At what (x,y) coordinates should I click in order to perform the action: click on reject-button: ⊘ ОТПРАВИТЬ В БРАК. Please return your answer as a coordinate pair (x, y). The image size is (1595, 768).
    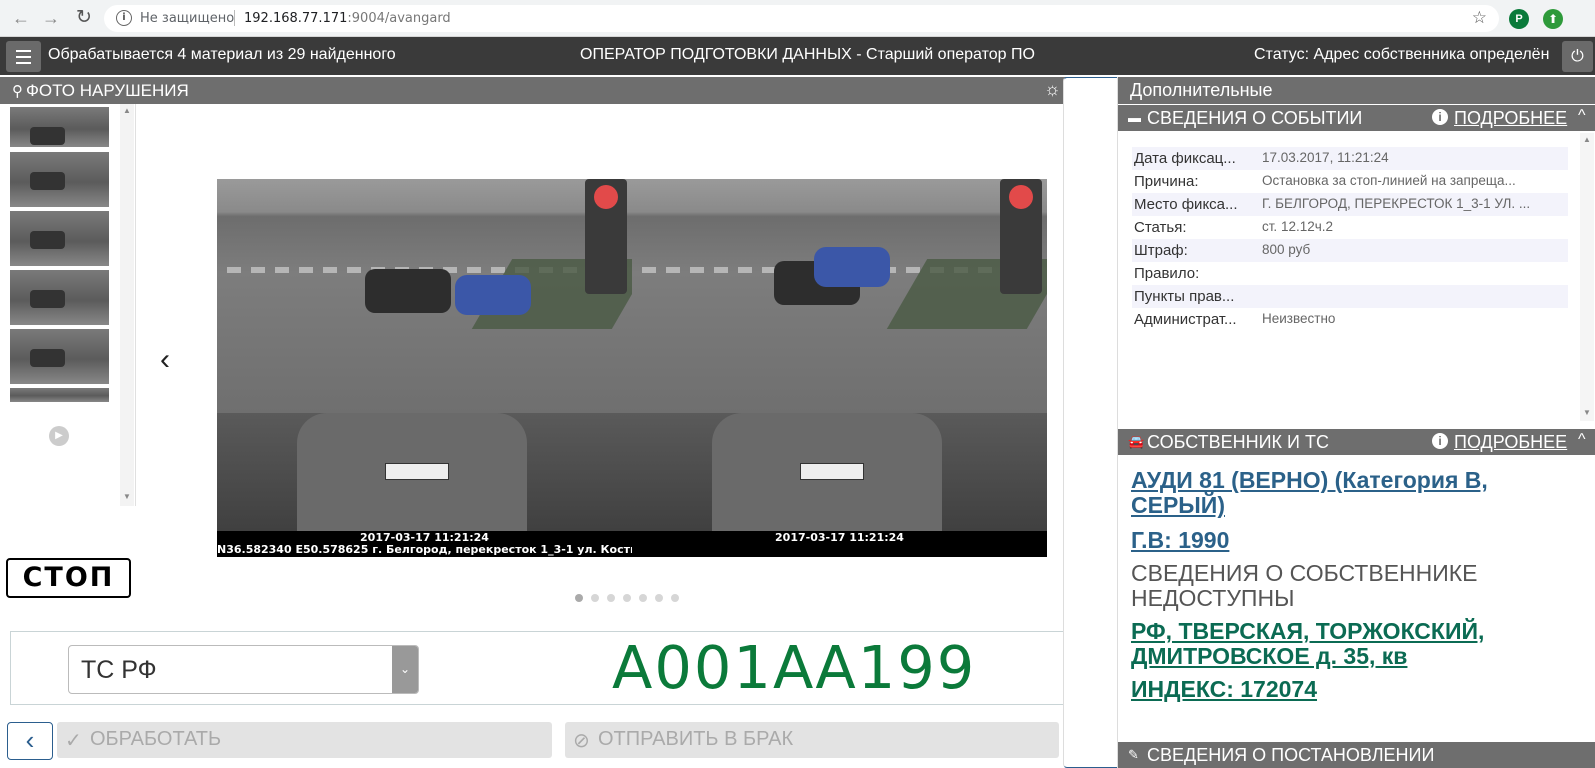
    Looking at the image, I should click on (812, 740).